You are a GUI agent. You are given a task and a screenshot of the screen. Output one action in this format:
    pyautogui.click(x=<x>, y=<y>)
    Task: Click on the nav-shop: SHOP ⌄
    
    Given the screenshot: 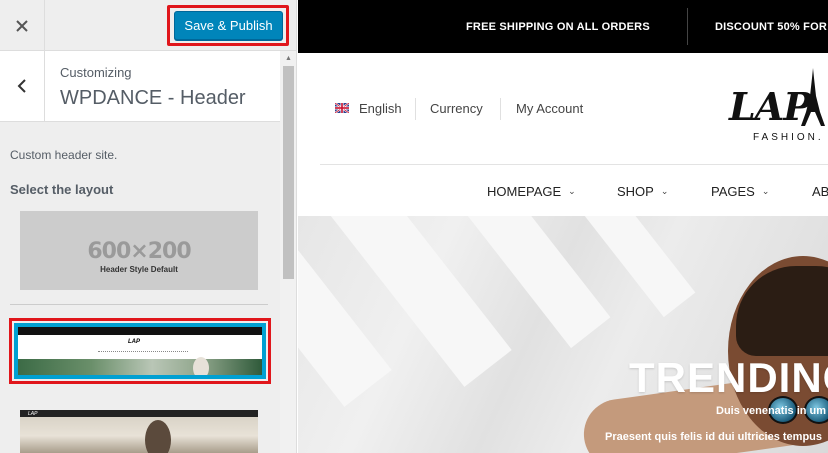 What is the action you would take?
    pyautogui.click(x=642, y=191)
    